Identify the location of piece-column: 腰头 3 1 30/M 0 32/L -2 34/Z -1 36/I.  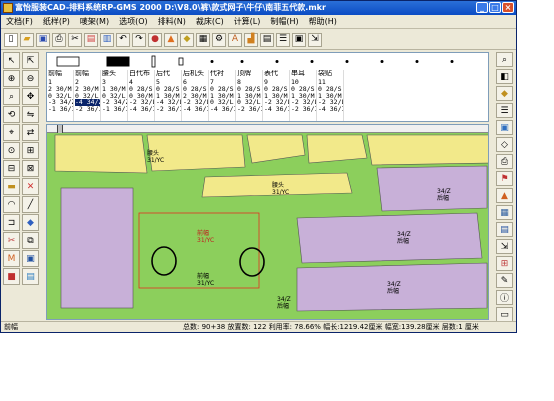
(114, 95).